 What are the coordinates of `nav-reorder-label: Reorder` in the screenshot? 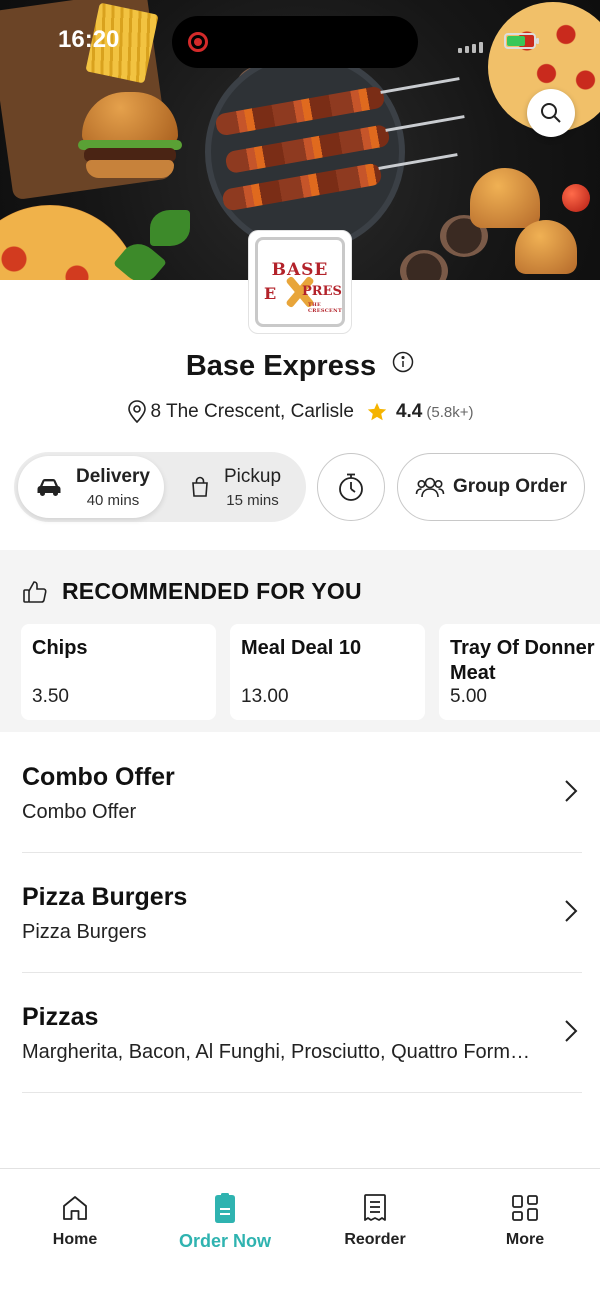 It's located at (375, 1239).